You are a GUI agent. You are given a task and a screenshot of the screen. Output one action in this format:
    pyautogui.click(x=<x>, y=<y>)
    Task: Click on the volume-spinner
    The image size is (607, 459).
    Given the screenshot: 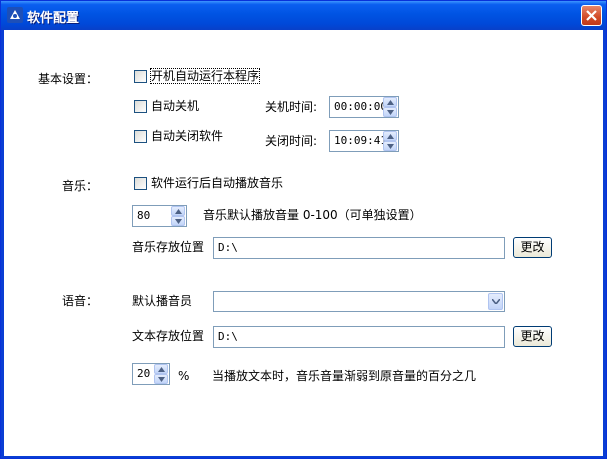 What is the action you would take?
    pyautogui.click(x=178, y=216)
    